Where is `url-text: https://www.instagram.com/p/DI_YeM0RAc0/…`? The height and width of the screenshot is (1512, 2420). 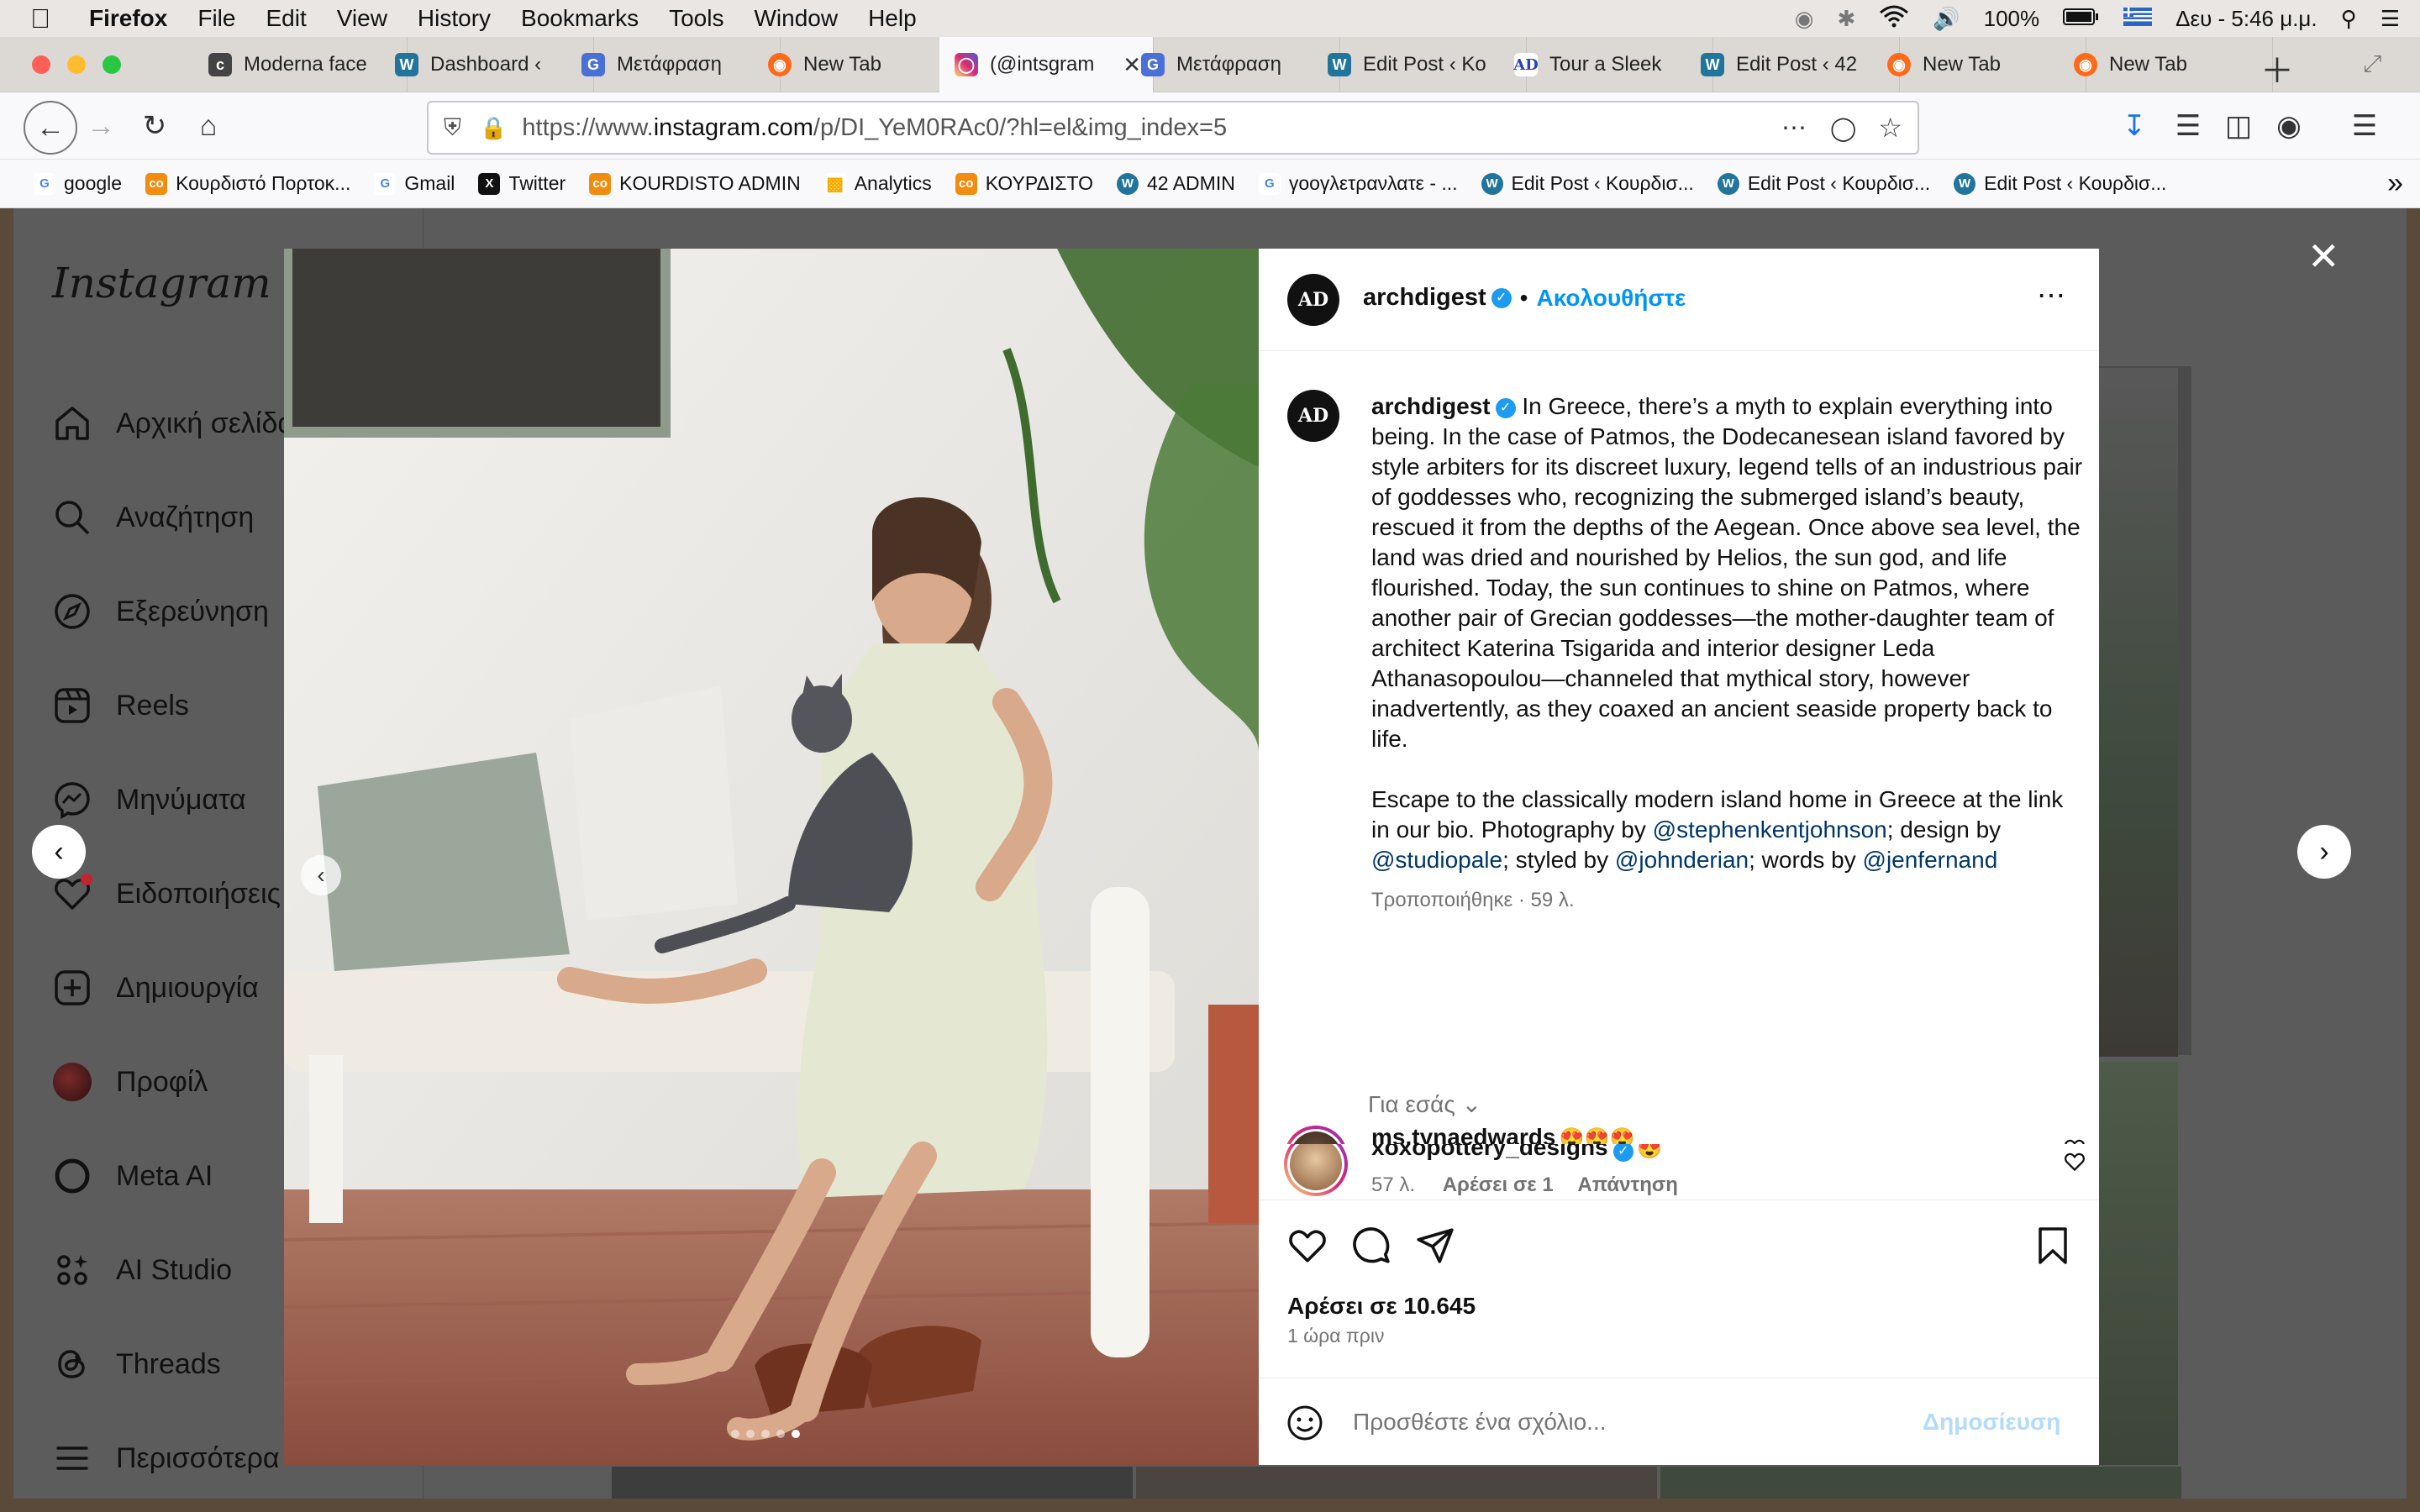
url-text: https://www.instagram.com/p/DI_YeM0RAc0/… is located at coordinates (874, 128).